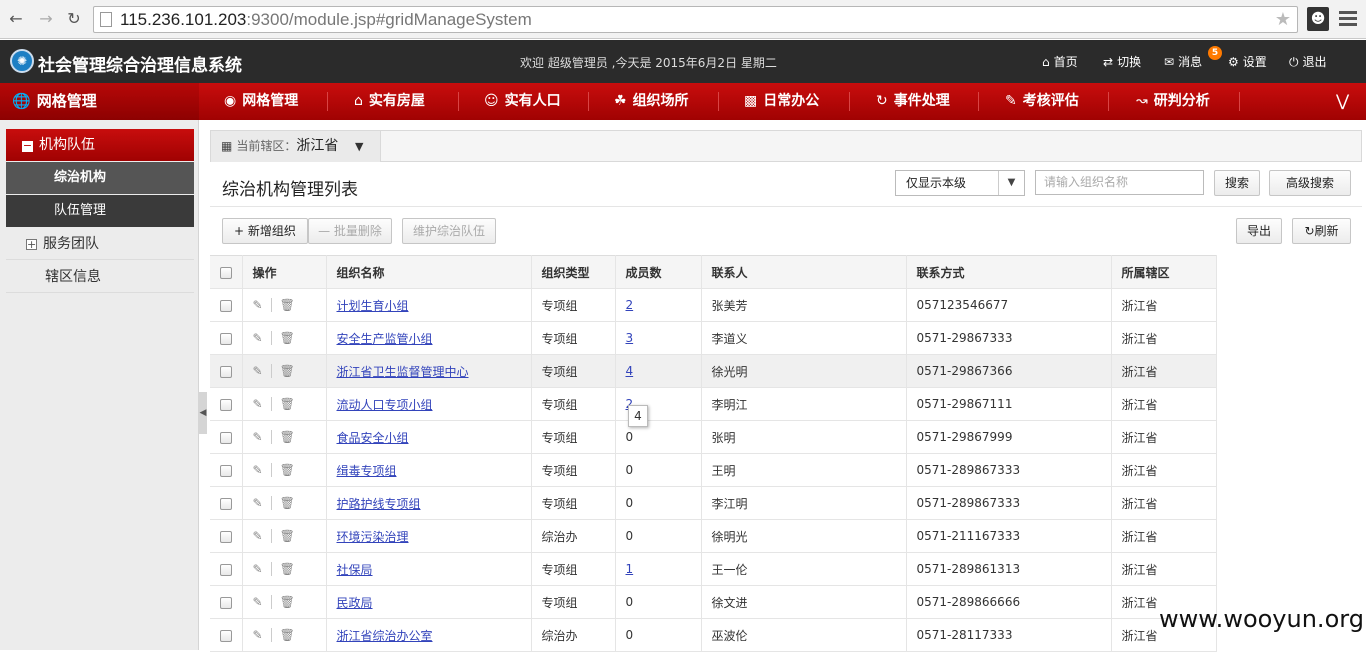 This screenshot has height=652, width=1366. What do you see at coordinates (1119, 182) in the screenshot?
I see `search-input: 请输入组织名称` at bounding box center [1119, 182].